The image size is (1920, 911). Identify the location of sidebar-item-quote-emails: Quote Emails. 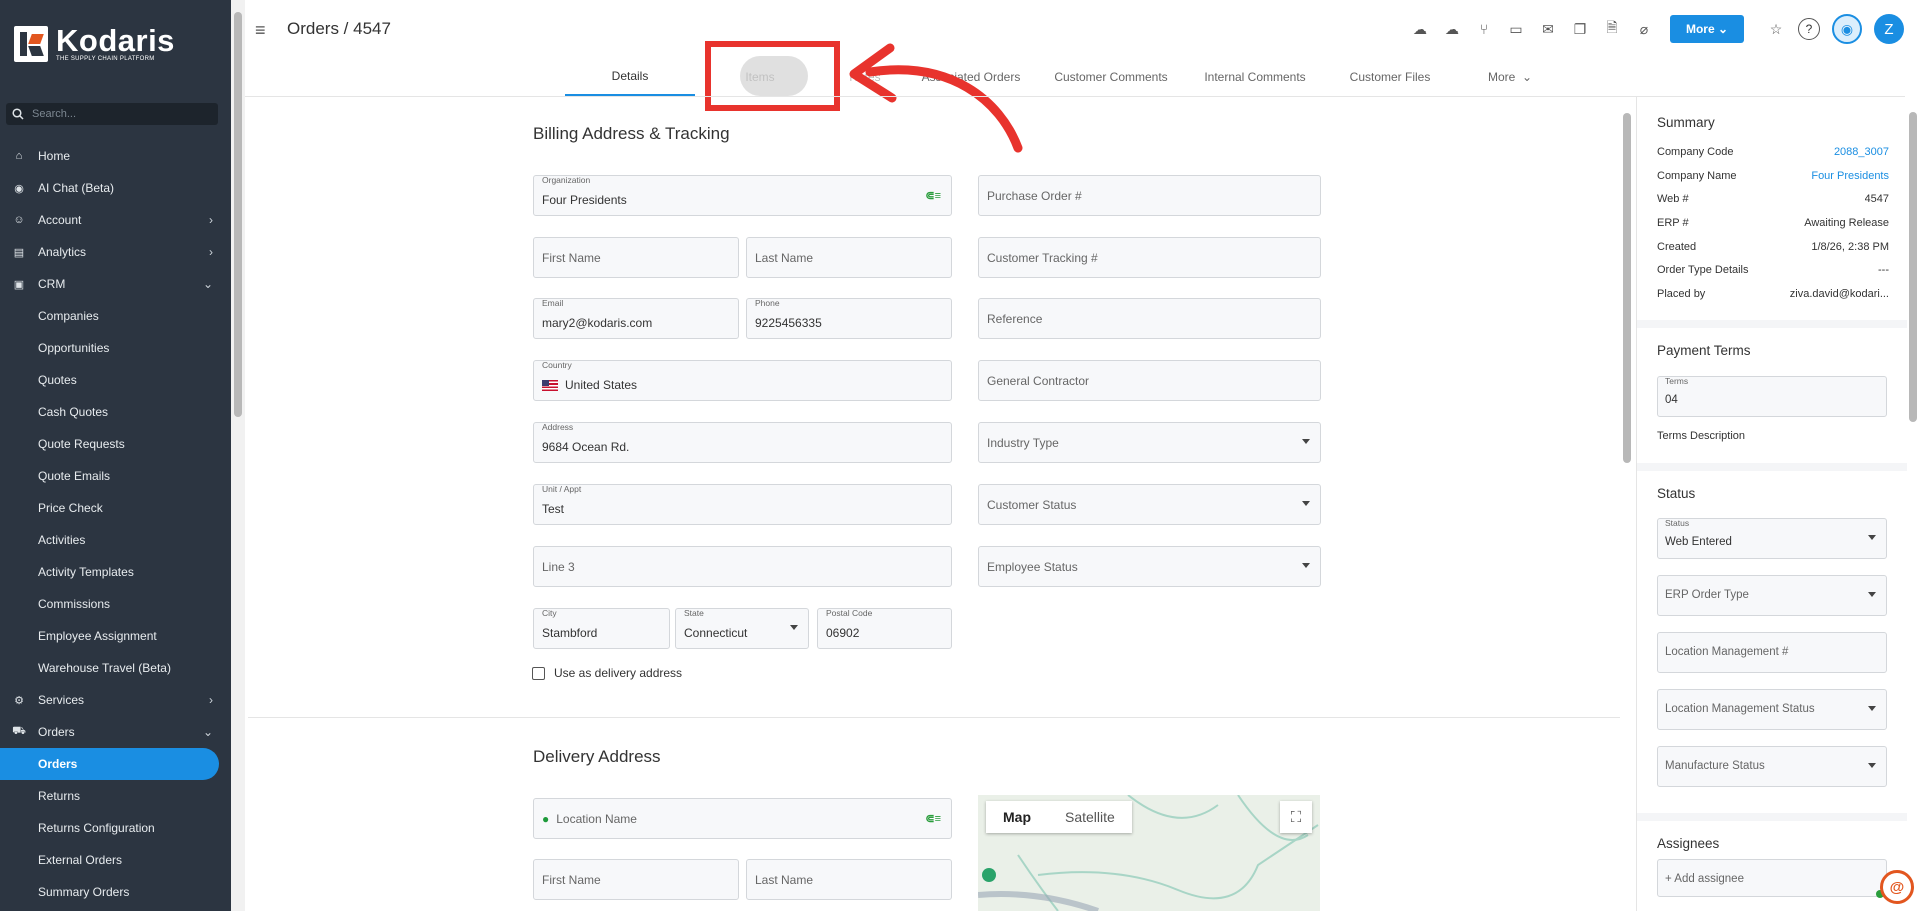
(115, 476).